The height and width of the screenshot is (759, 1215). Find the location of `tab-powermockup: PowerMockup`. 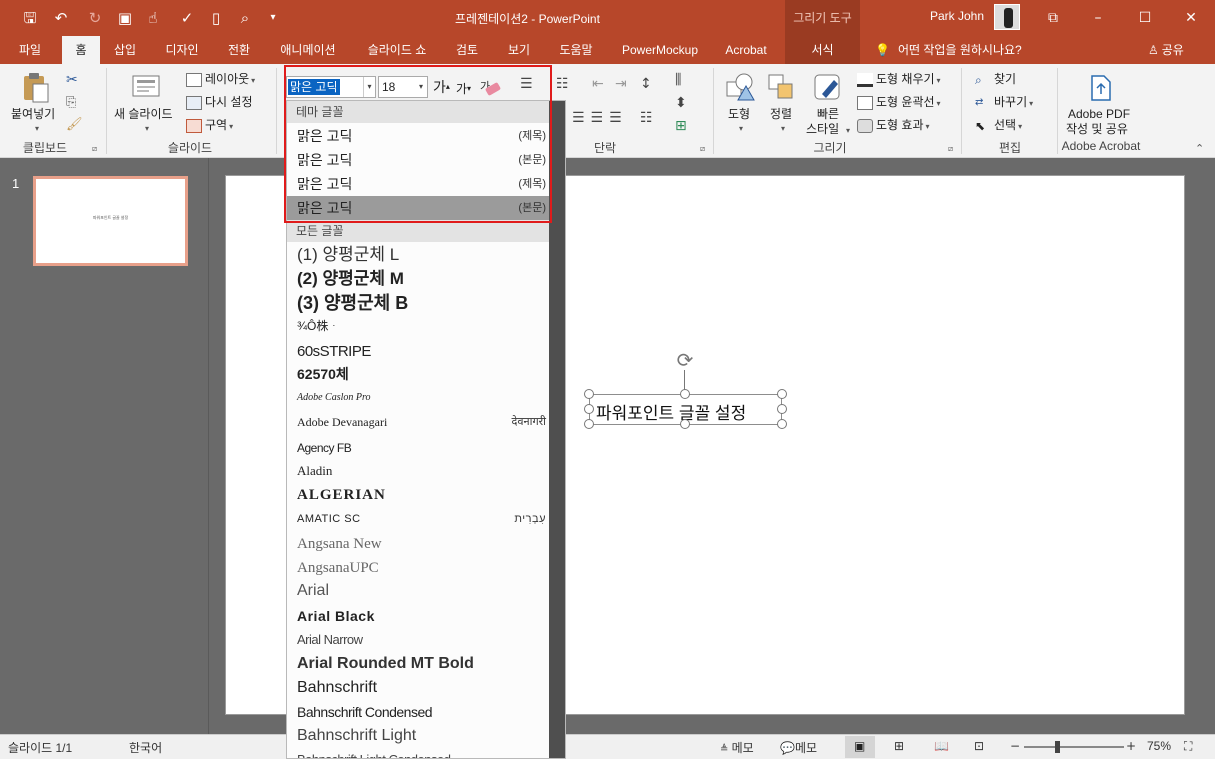

tab-powermockup: PowerMockup is located at coordinates (660, 50).